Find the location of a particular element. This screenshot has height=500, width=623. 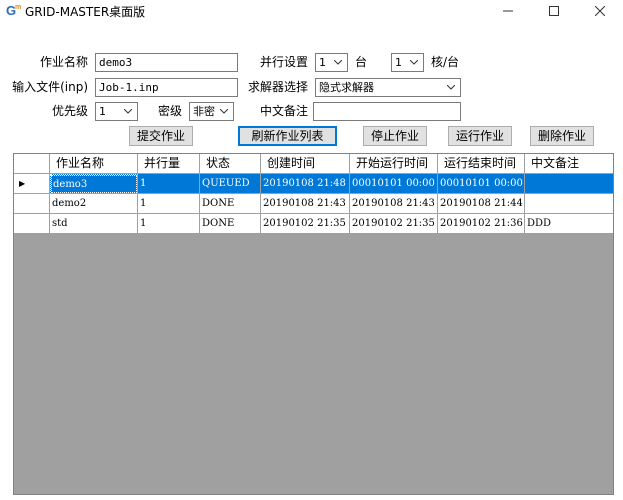

remark-input is located at coordinates (387, 111).